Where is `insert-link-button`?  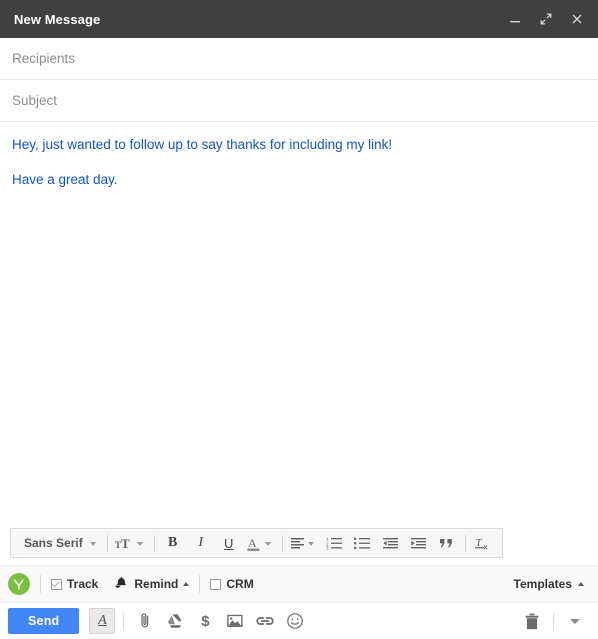 insert-link-button is located at coordinates (265, 621).